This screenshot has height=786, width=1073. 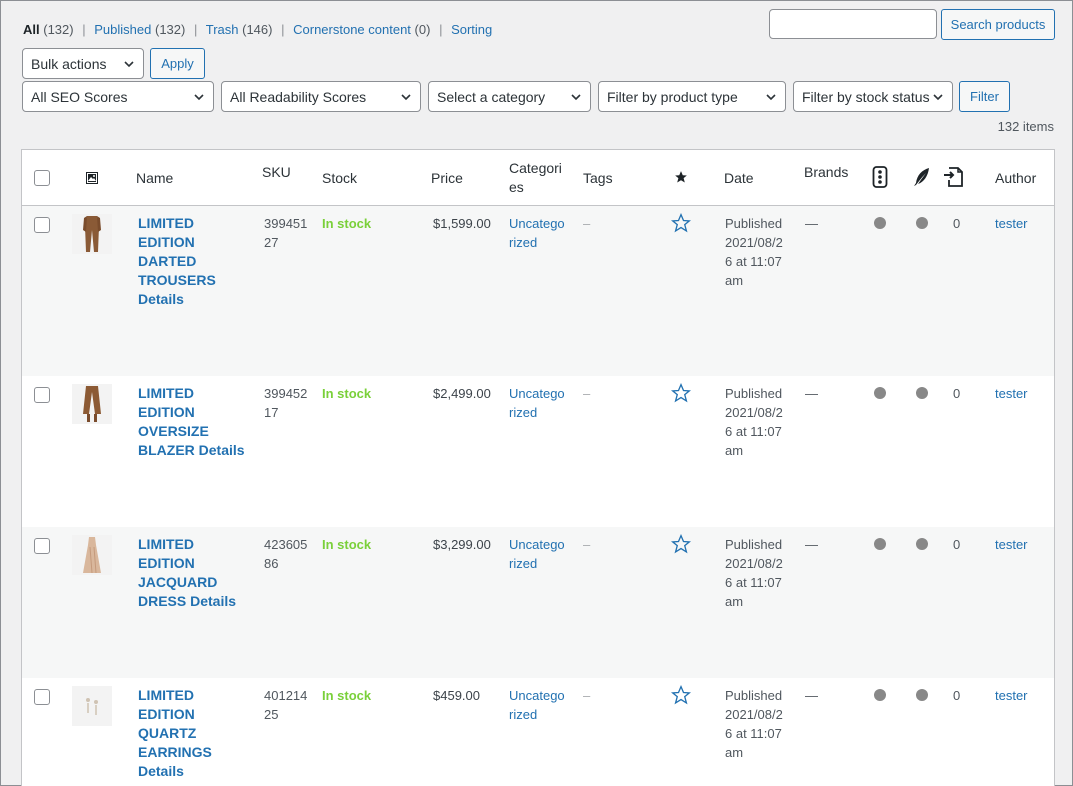 What do you see at coordinates (853, 24) in the screenshot?
I see `search-input` at bounding box center [853, 24].